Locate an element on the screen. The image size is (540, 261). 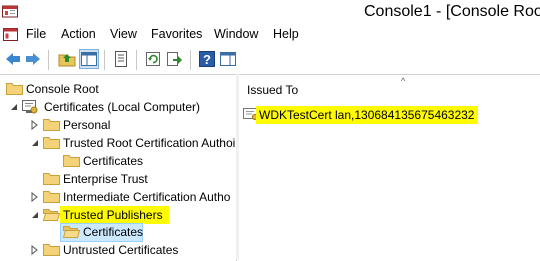
tree-item-label: Trusted Publishers is located at coordinates (114, 215).